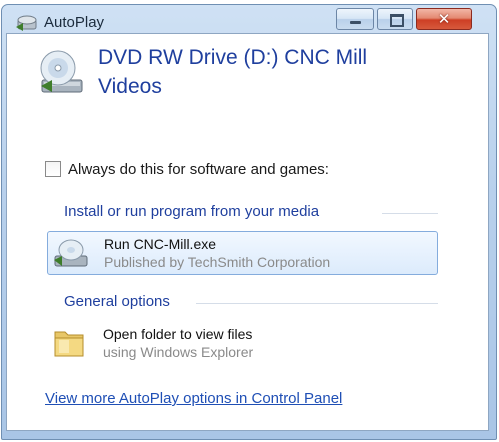 This screenshot has width=499, height=442. Describe the element at coordinates (69, 344) in the screenshot. I see `folder-icon` at that location.